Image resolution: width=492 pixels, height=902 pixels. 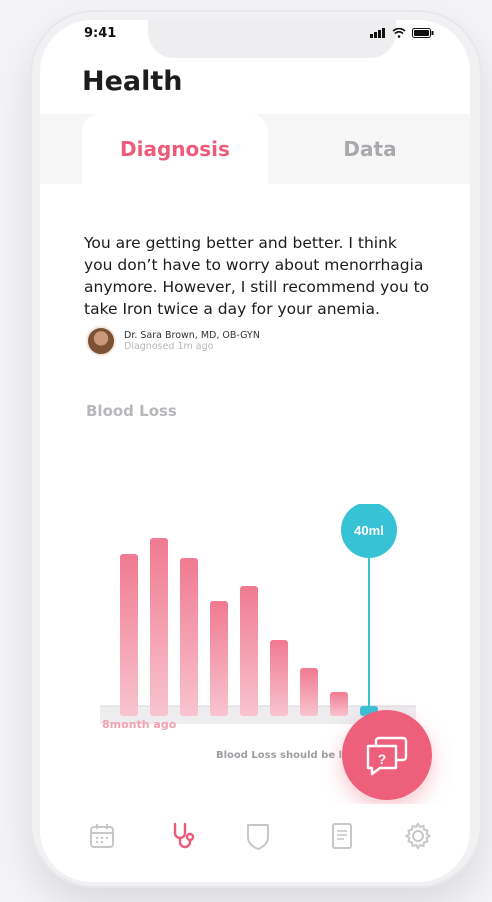 I want to click on nav-records, so click(x=342, y=836).